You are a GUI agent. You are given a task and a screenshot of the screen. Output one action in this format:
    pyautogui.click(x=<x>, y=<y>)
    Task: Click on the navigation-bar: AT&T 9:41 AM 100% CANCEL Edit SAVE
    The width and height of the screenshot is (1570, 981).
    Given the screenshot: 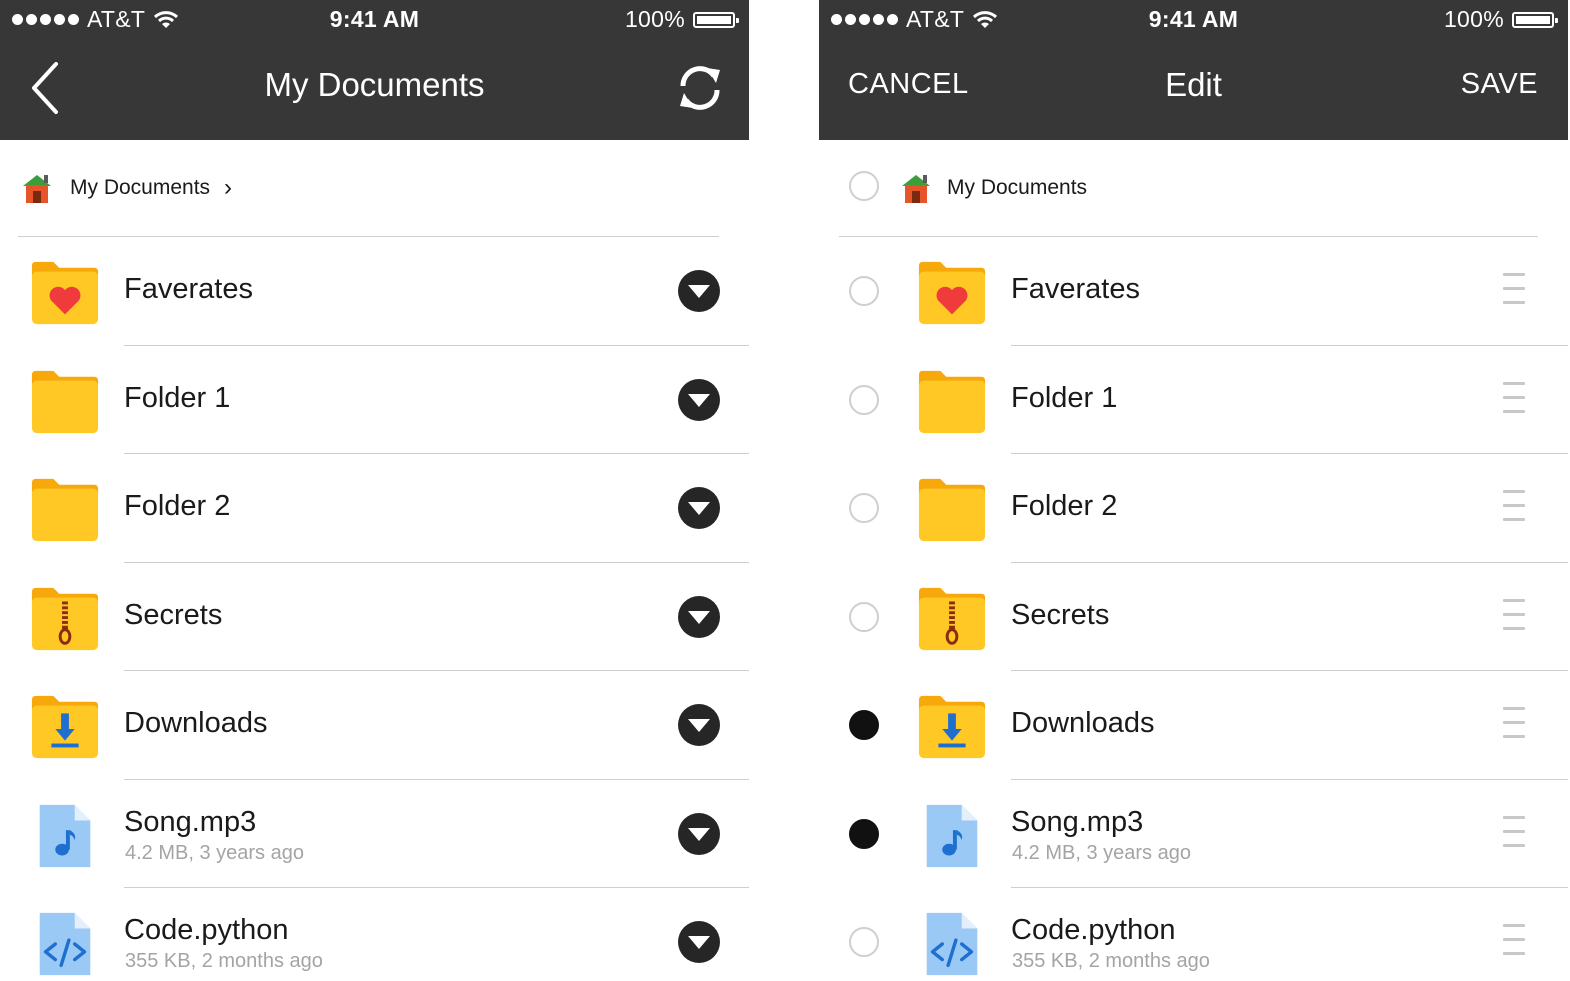 What is the action you would take?
    pyautogui.click(x=1193, y=70)
    